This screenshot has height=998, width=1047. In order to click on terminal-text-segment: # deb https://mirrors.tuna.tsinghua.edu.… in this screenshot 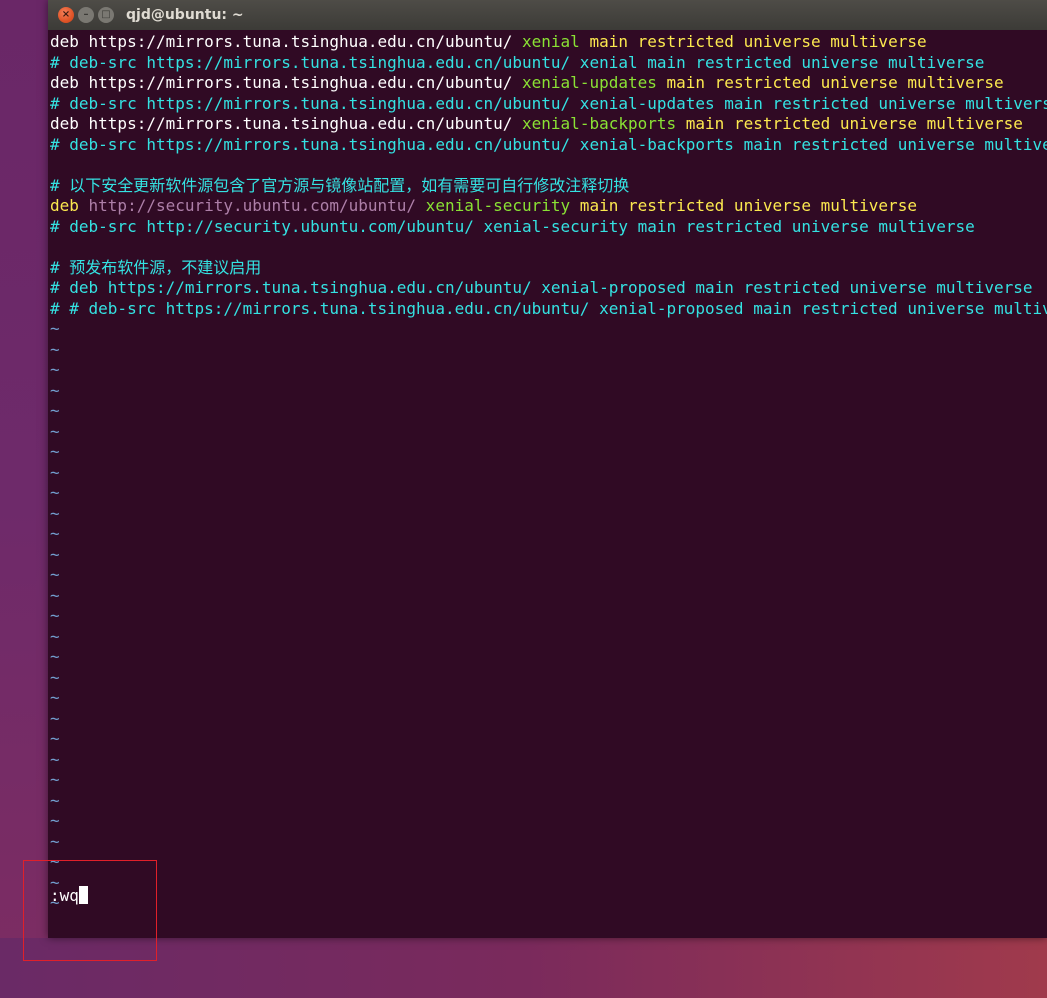, I will do `click(541, 287)`.